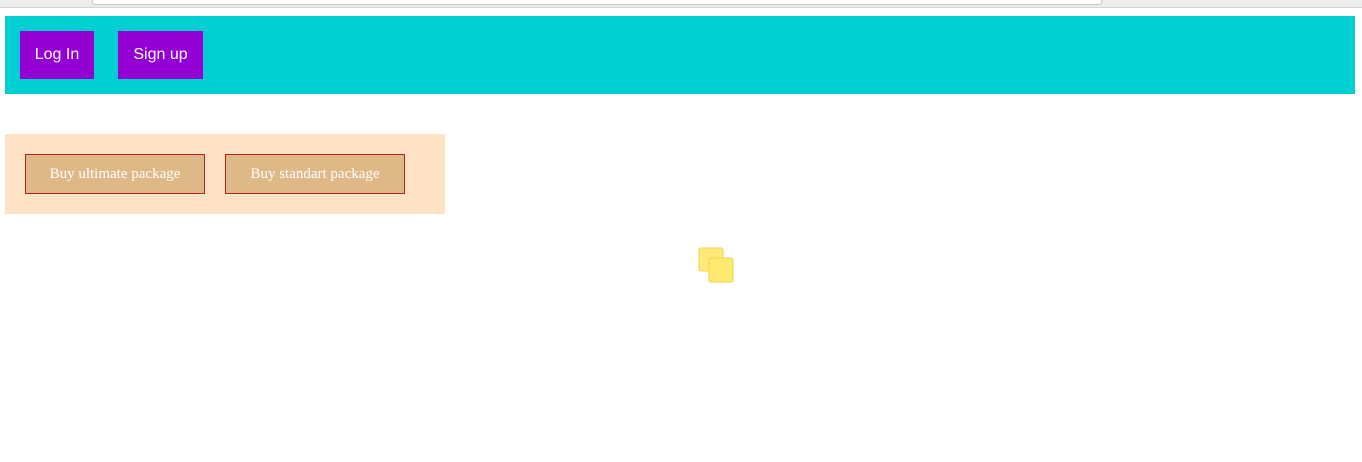 This screenshot has height=462, width=1362. What do you see at coordinates (57, 55) in the screenshot?
I see `login-button: Log In` at bounding box center [57, 55].